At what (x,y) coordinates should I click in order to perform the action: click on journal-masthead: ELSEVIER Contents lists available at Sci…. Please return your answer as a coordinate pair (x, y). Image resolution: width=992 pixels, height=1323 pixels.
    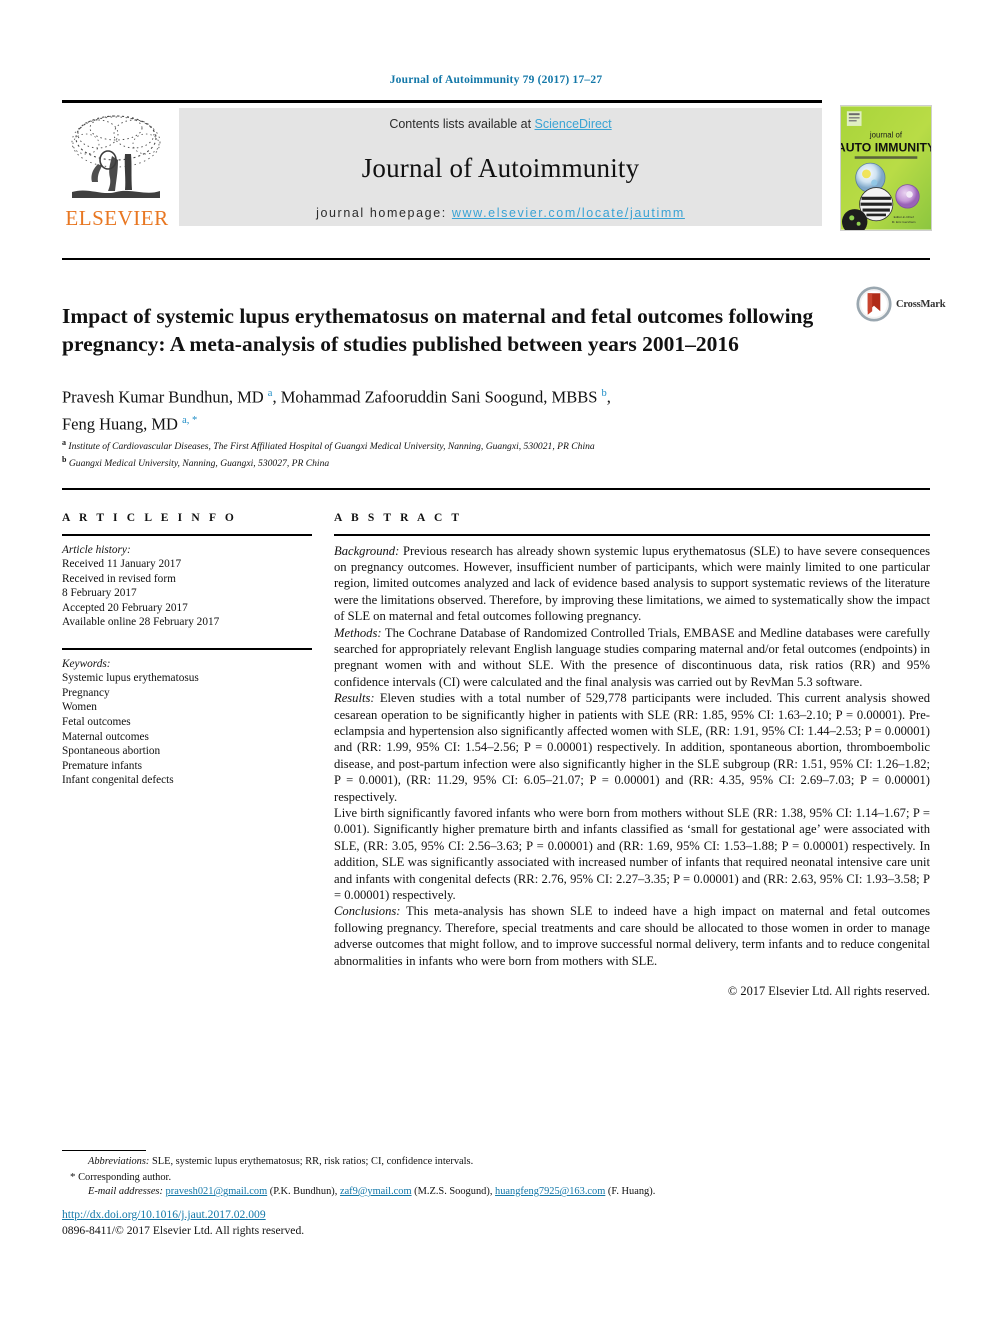
    Looking at the image, I should click on (497, 167).